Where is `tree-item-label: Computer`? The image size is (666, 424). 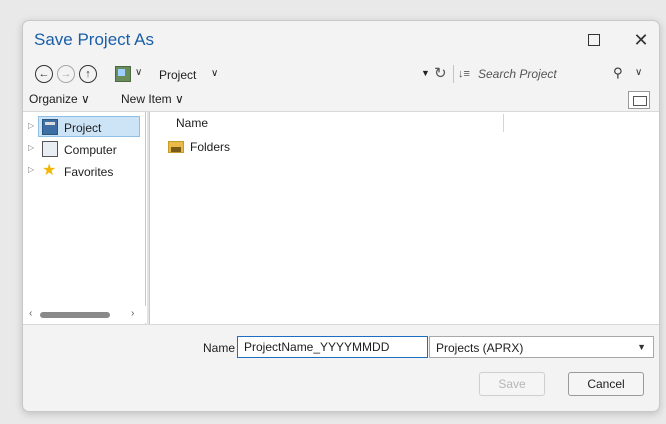
tree-item-label: Computer is located at coordinates (90, 150).